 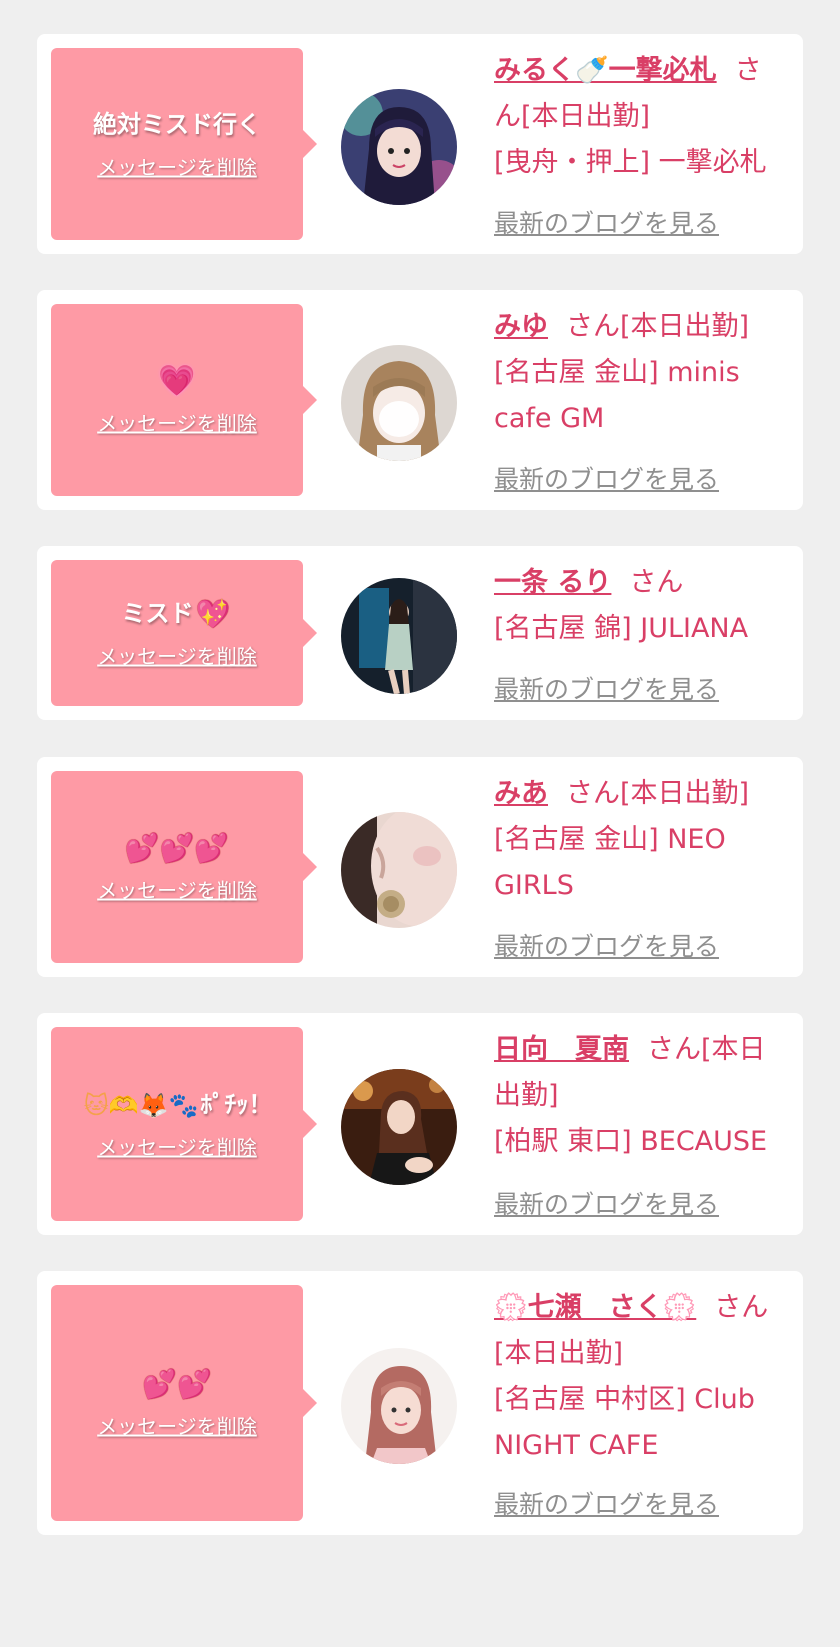 What do you see at coordinates (624, 1422) in the screenshot?
I see `shop-name: [名古屋 中村区] Club NIGHT CAFE` at bounding box center [624, 1422].